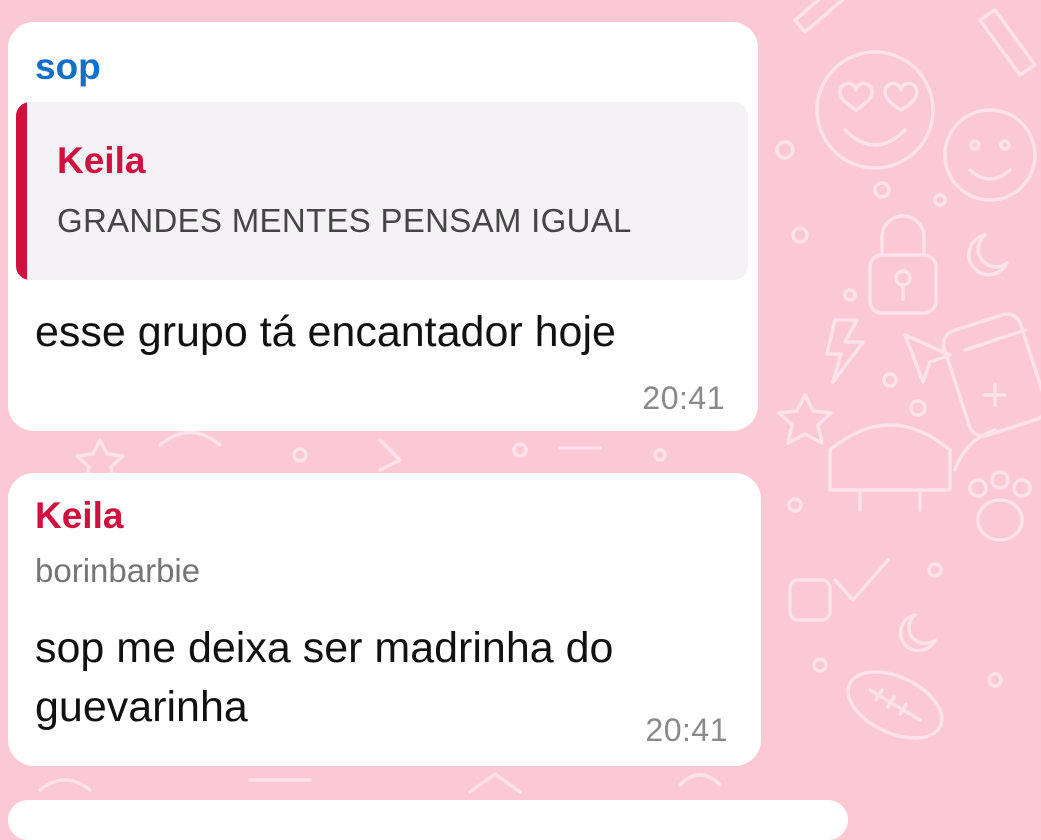 The image size is (1041, 840). I want to click on reply-text: GRANDES MENTES PENSAM IGUAL, so click(344, 220).